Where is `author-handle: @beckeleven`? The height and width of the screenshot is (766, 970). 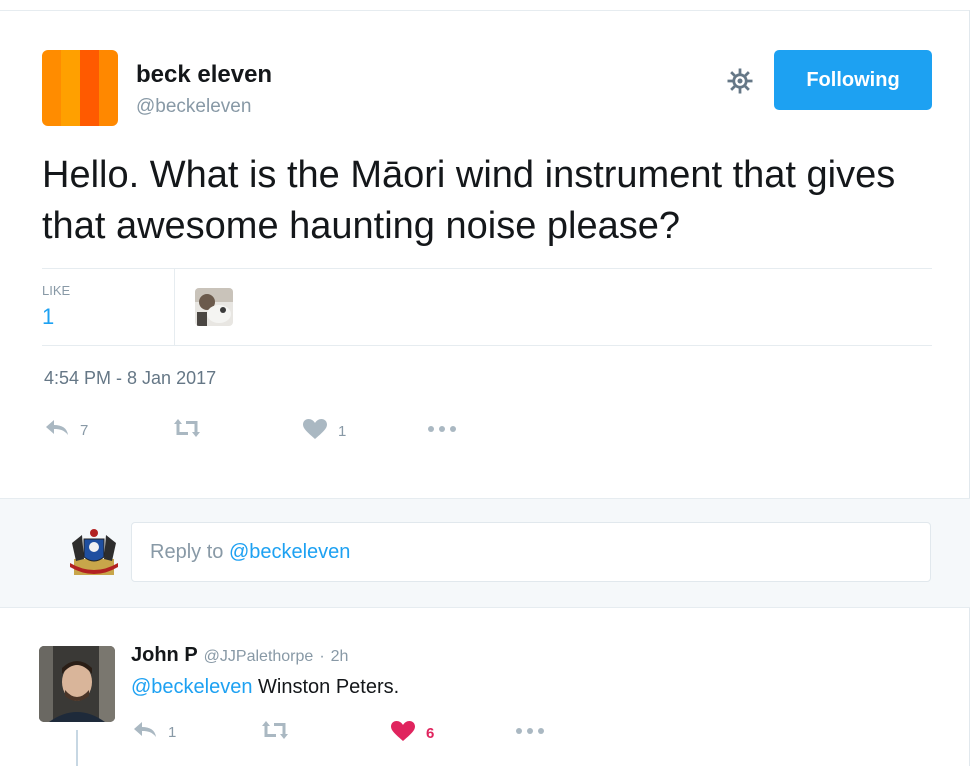 author-handle: @beckeleven is located at coordinates (193, 107).